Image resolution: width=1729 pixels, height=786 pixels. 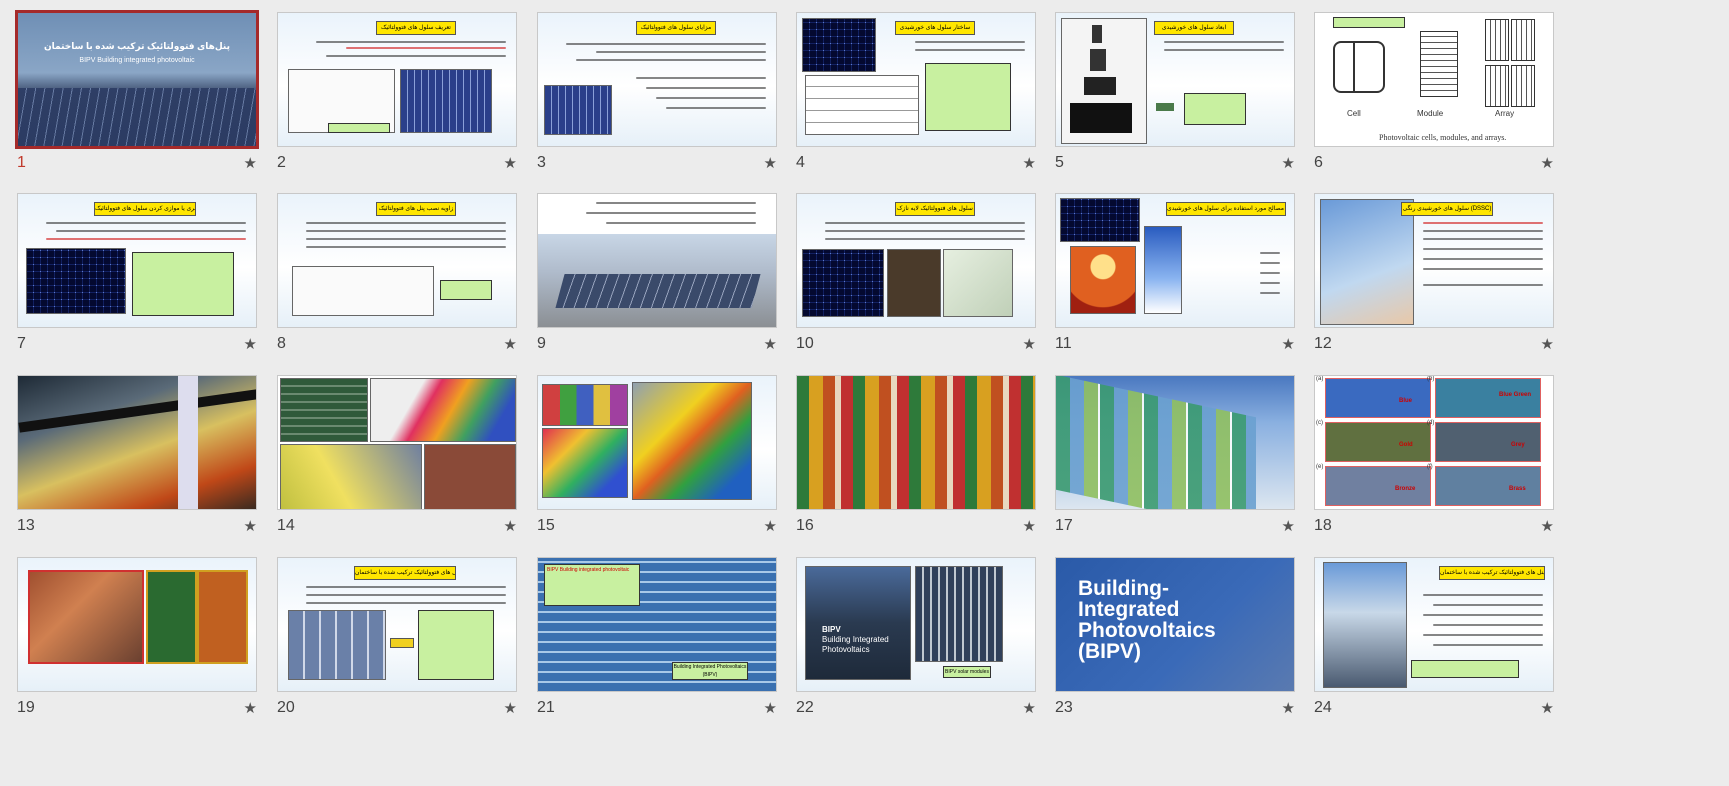 What do you see at coordinates (1320, 467) in the screenshot?
I see `tag-e: (e)` at bounding box center [1320, 467].